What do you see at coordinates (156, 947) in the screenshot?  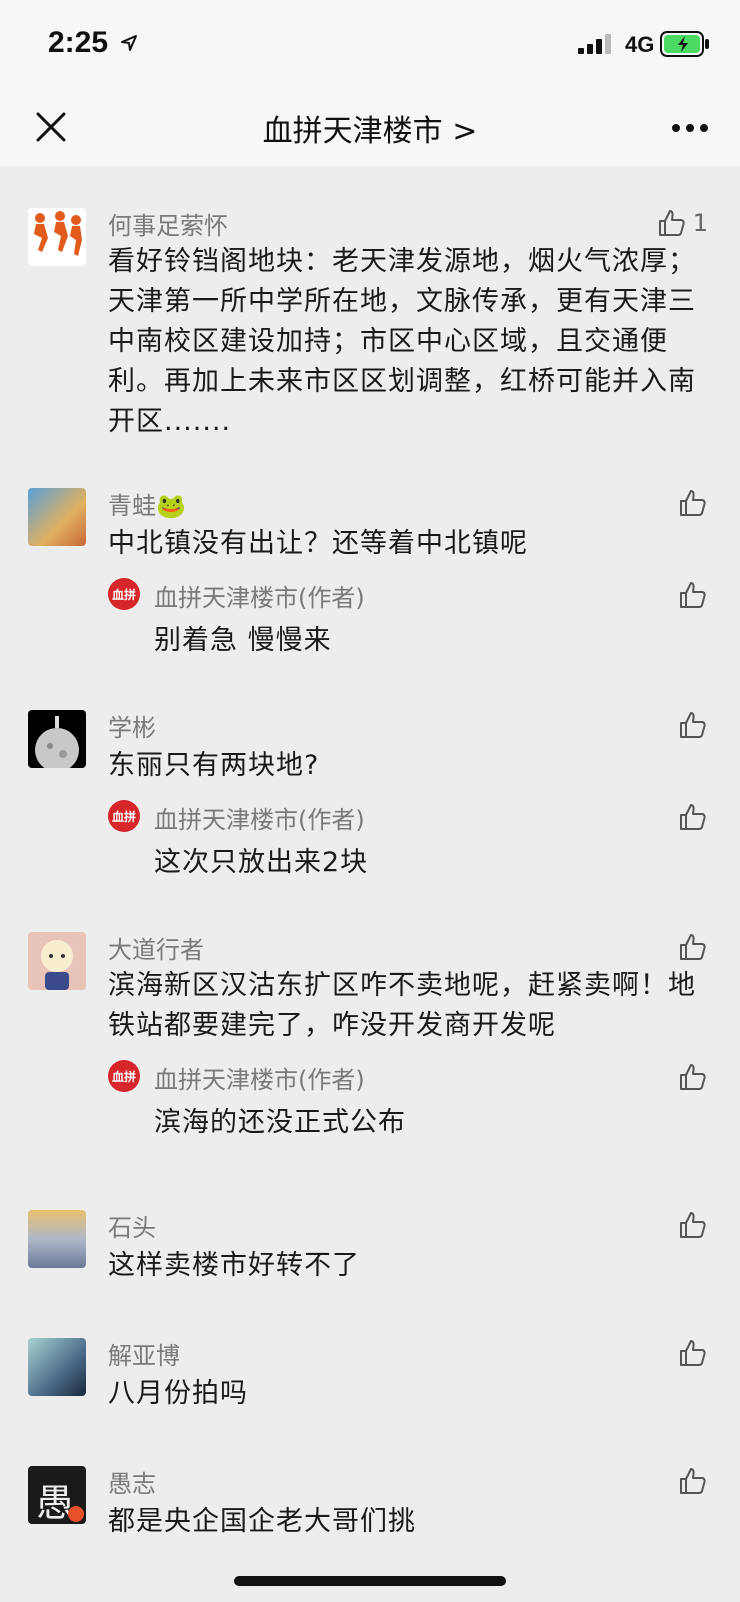 I see `comment-username: 大道行者` at bounding box center [156, 947].